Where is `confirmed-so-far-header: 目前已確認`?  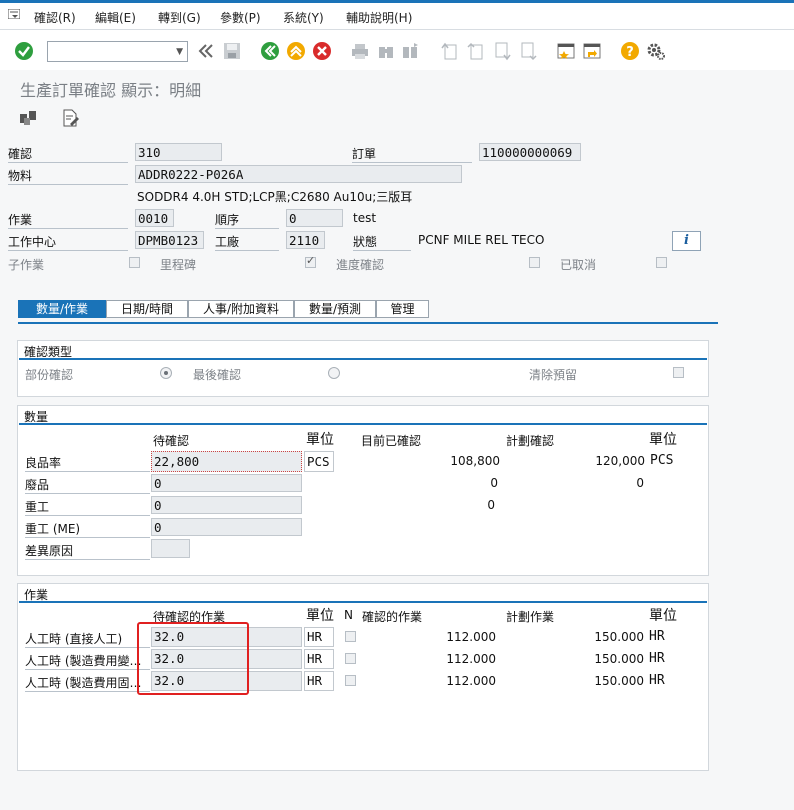 confirmed-so-far-header: 目前已確認 is located at coordinates (391, 441).